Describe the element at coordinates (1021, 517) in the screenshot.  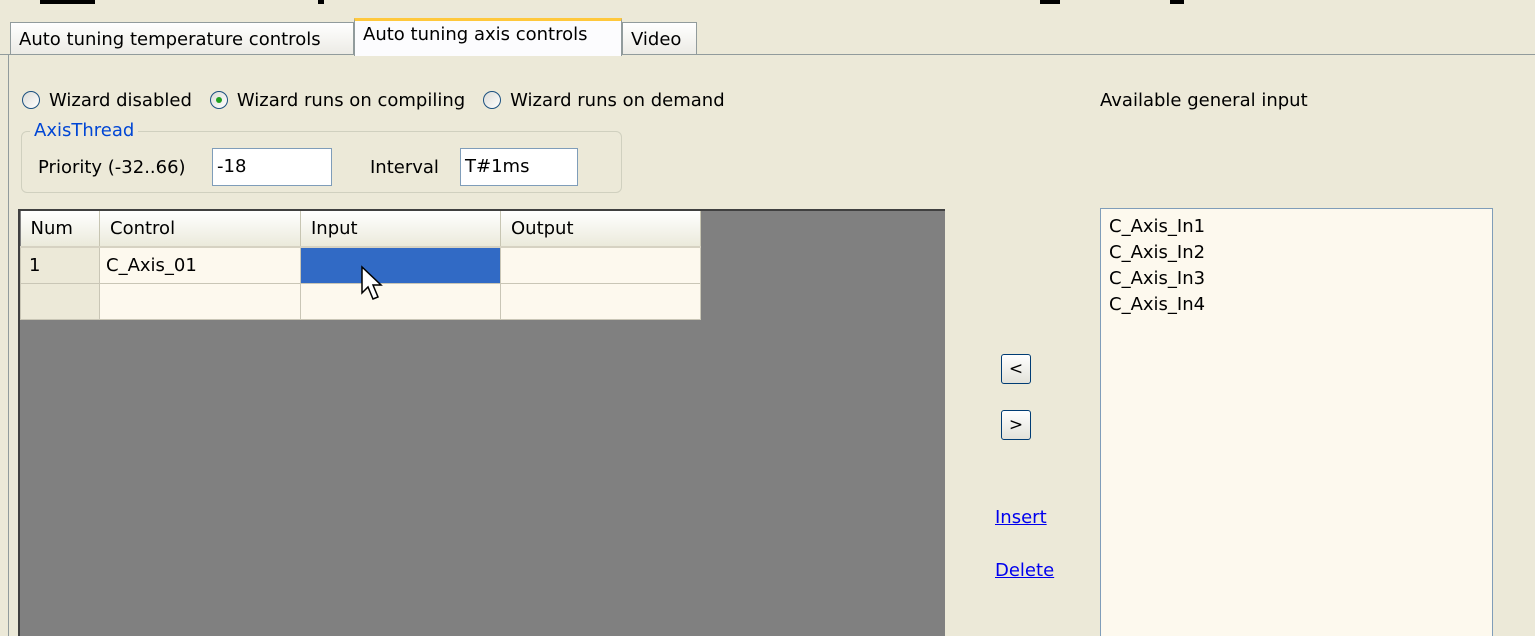
I see `insert-link: Insert` at that location.